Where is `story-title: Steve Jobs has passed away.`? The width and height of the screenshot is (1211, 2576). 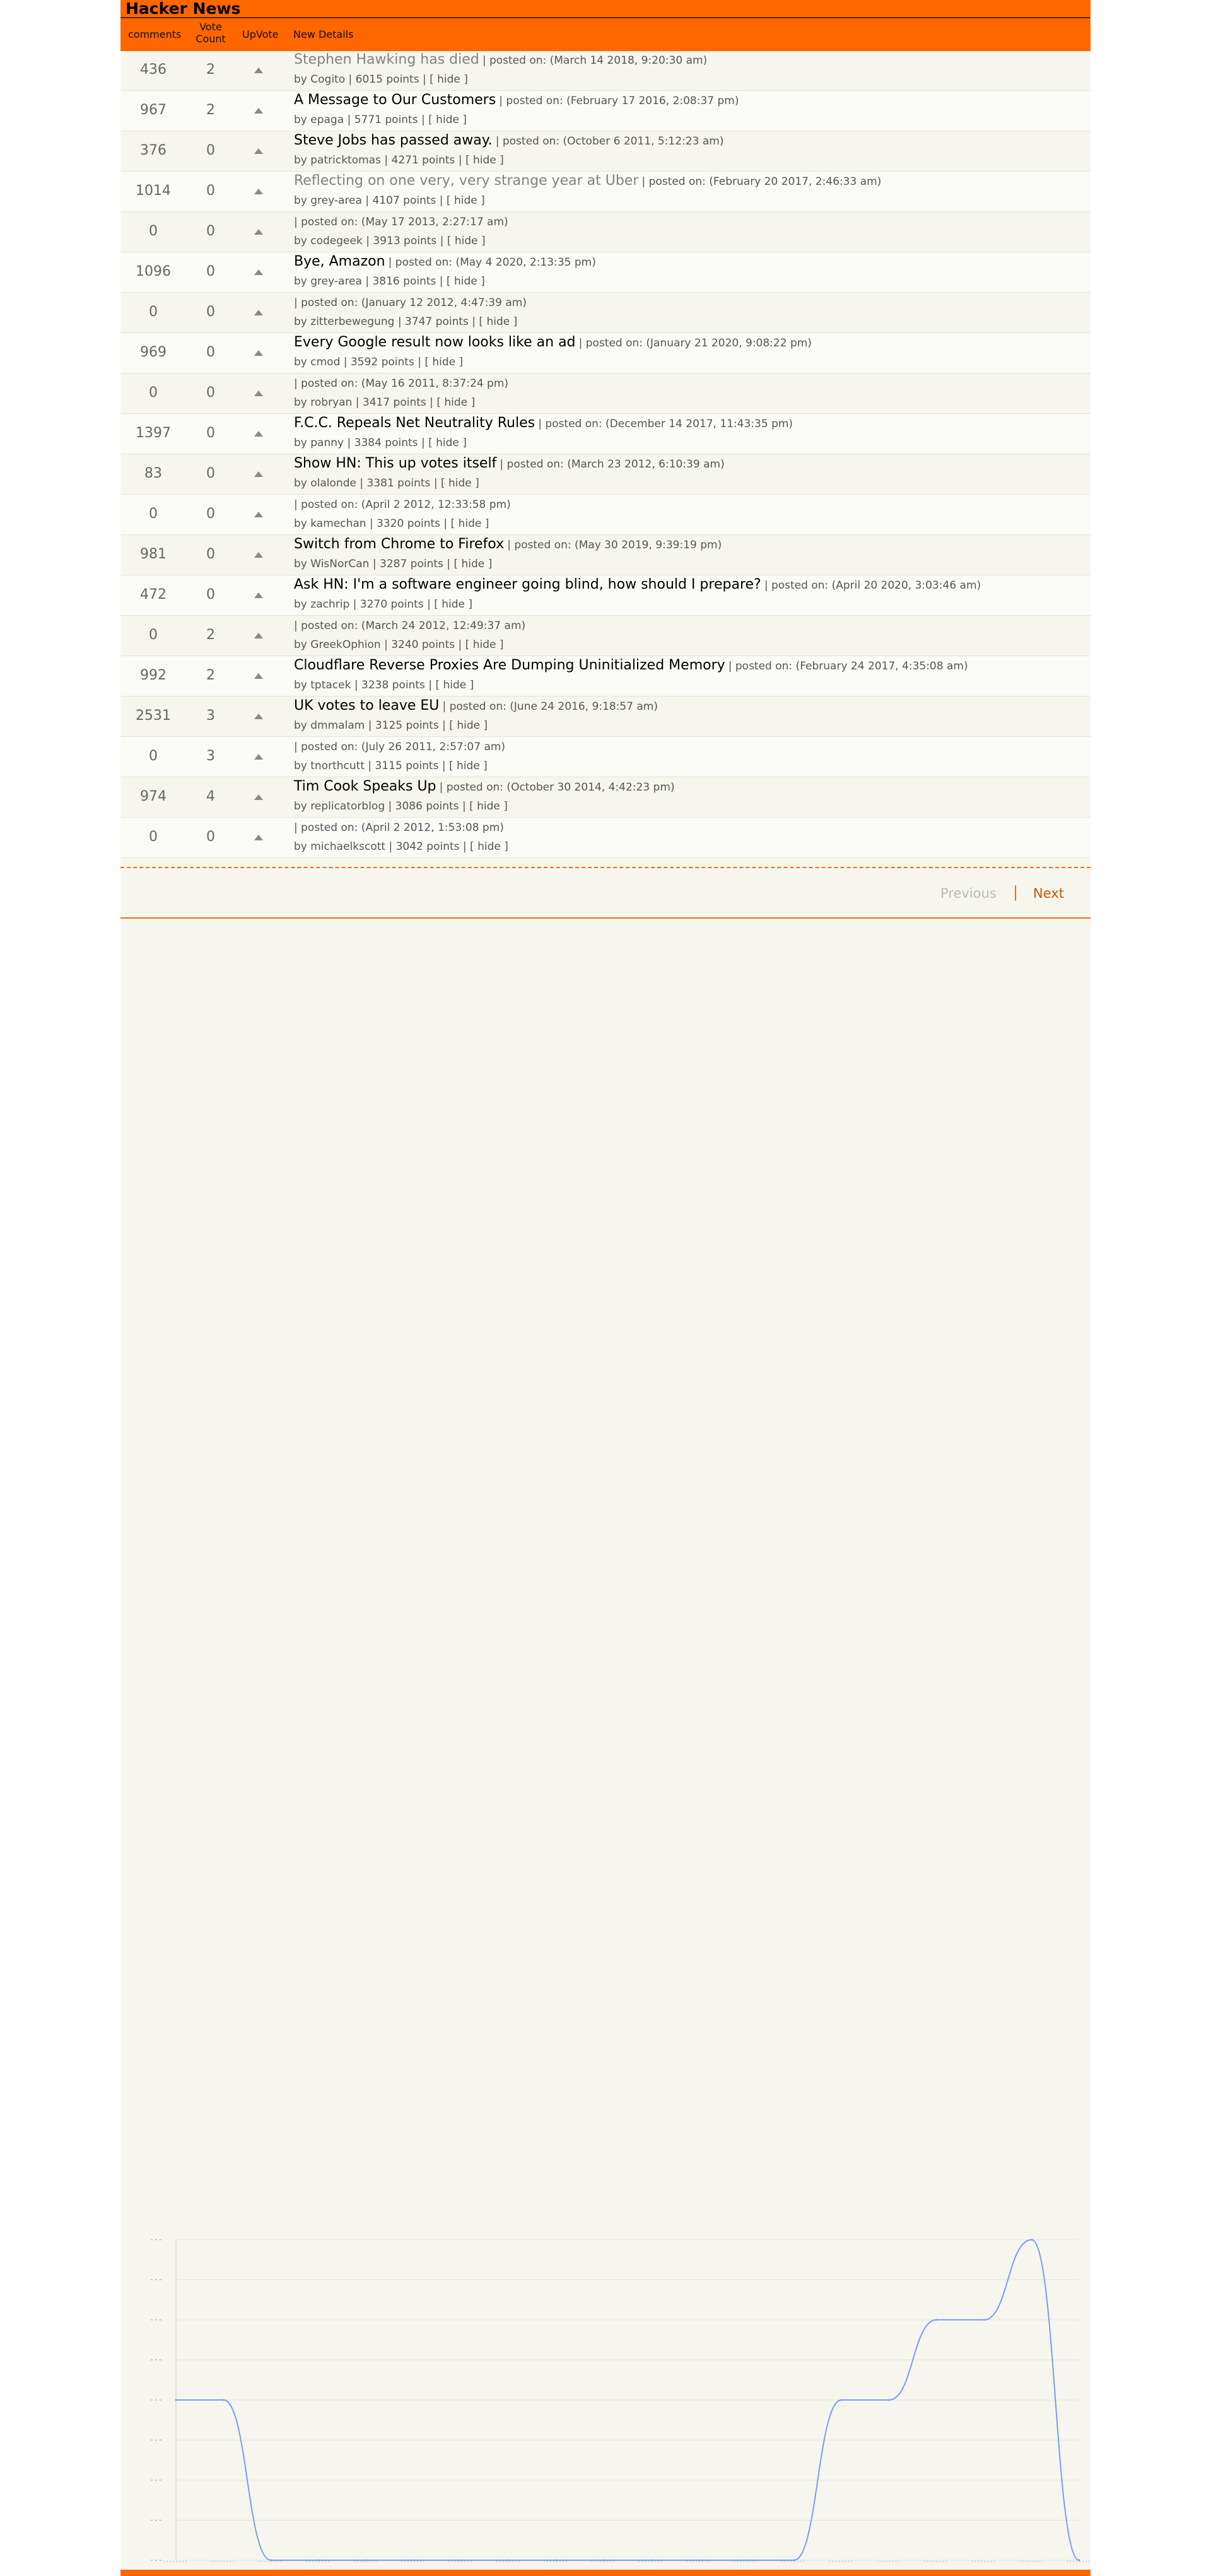
story-title: Steve Jobs has passed away. is located at coordinates (393, 140).